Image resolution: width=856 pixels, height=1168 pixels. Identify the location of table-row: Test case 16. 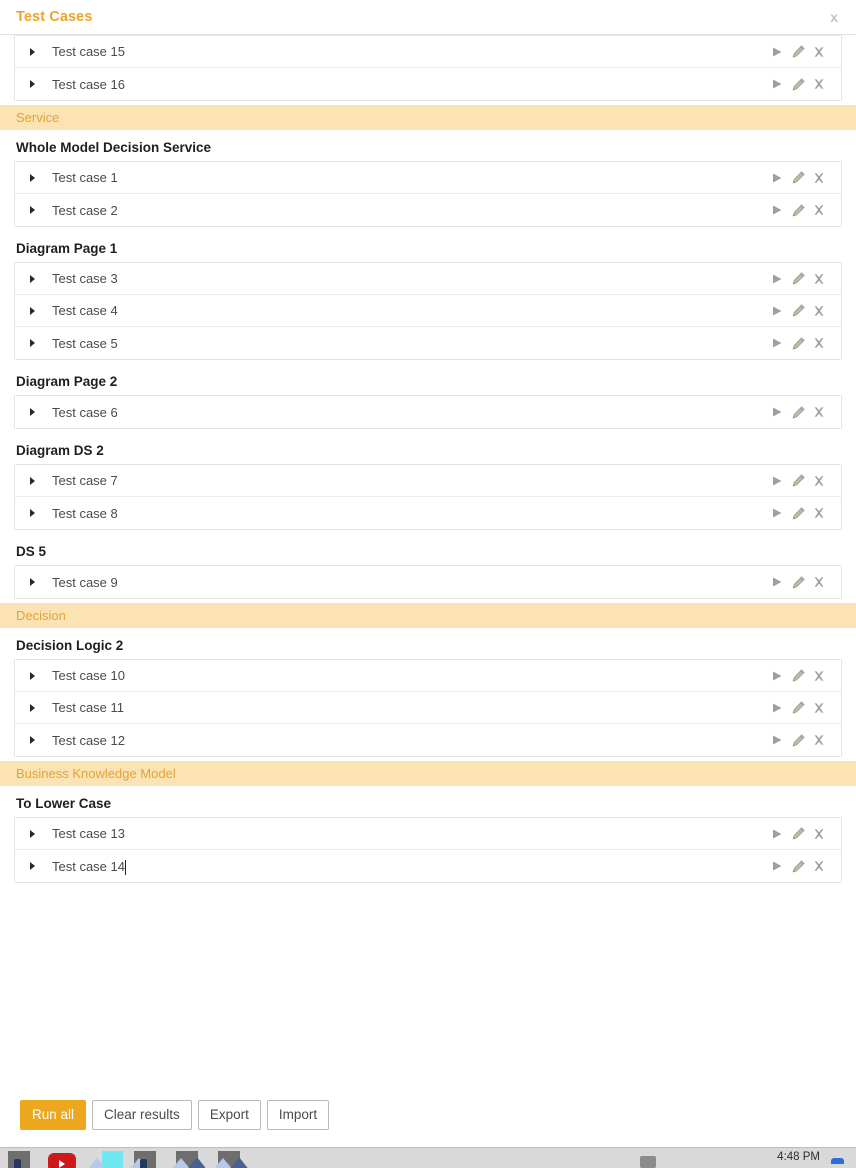
(428, 84).